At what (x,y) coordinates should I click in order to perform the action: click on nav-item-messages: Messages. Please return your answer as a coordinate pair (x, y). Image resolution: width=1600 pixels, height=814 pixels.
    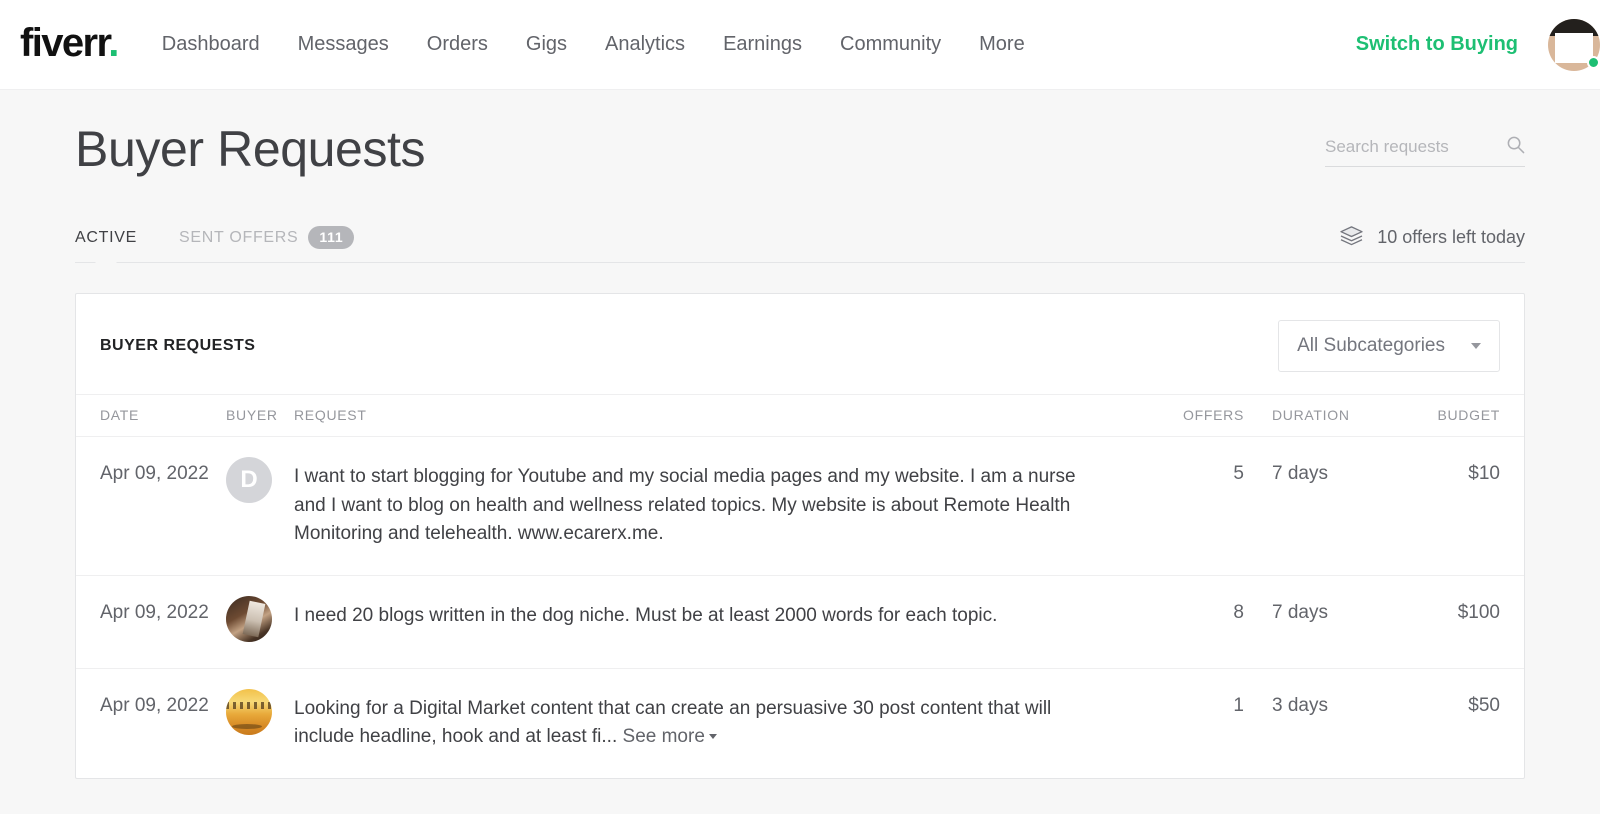
    Looking at the image, I should click on (343, 44).